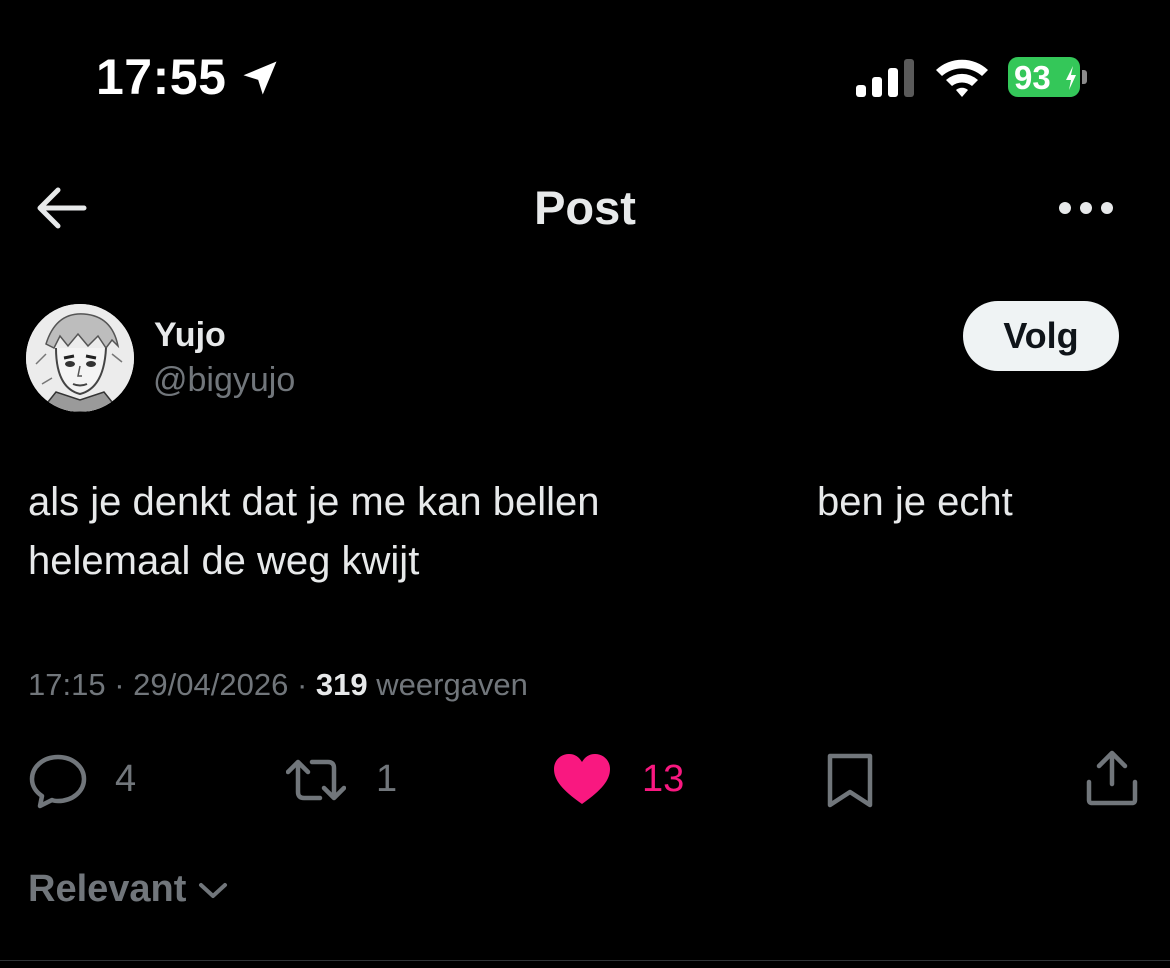 This screenshot has width=1170, height=968. Describe the element at coordinates (585, 207) in the screenshot. I see `page-title: Post` at that location.